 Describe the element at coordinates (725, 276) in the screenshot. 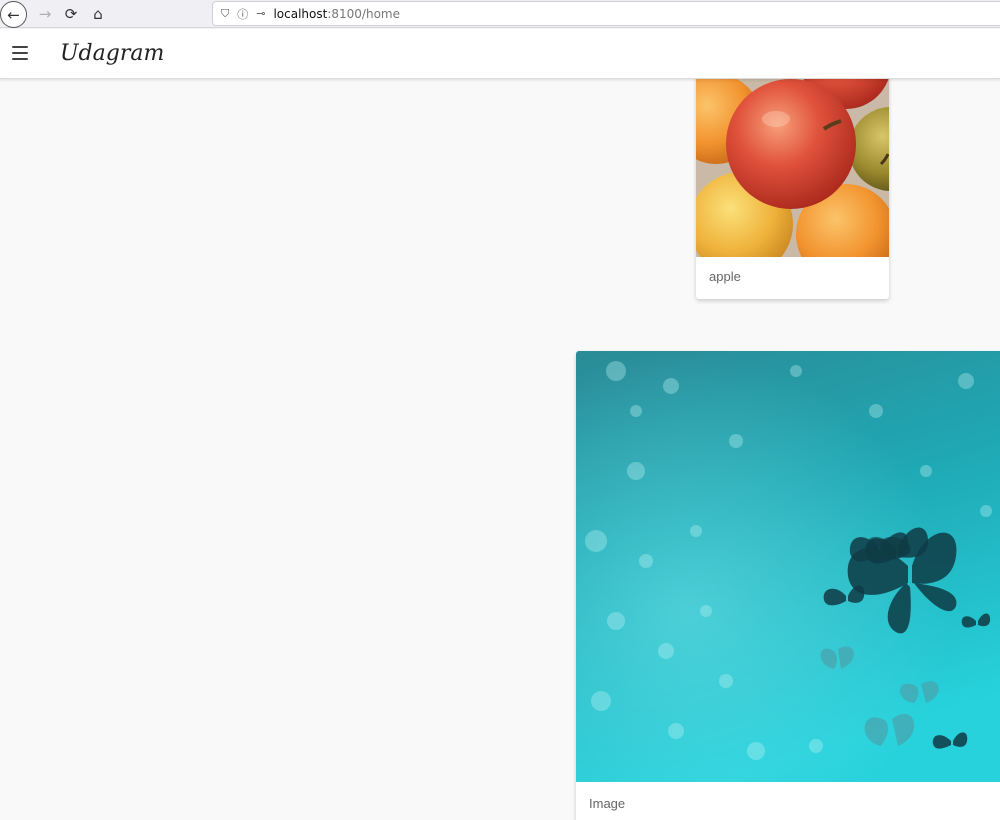

I see `feed-item-caption: apple` at that location.